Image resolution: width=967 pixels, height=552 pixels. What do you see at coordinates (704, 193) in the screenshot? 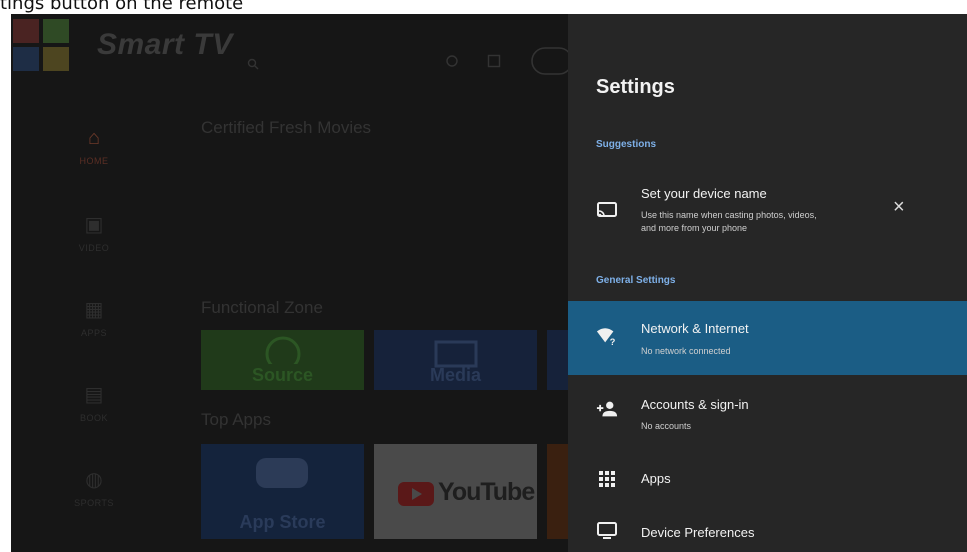
I see `suggestion-title: Set your device name` at bounding box center [704, 193].